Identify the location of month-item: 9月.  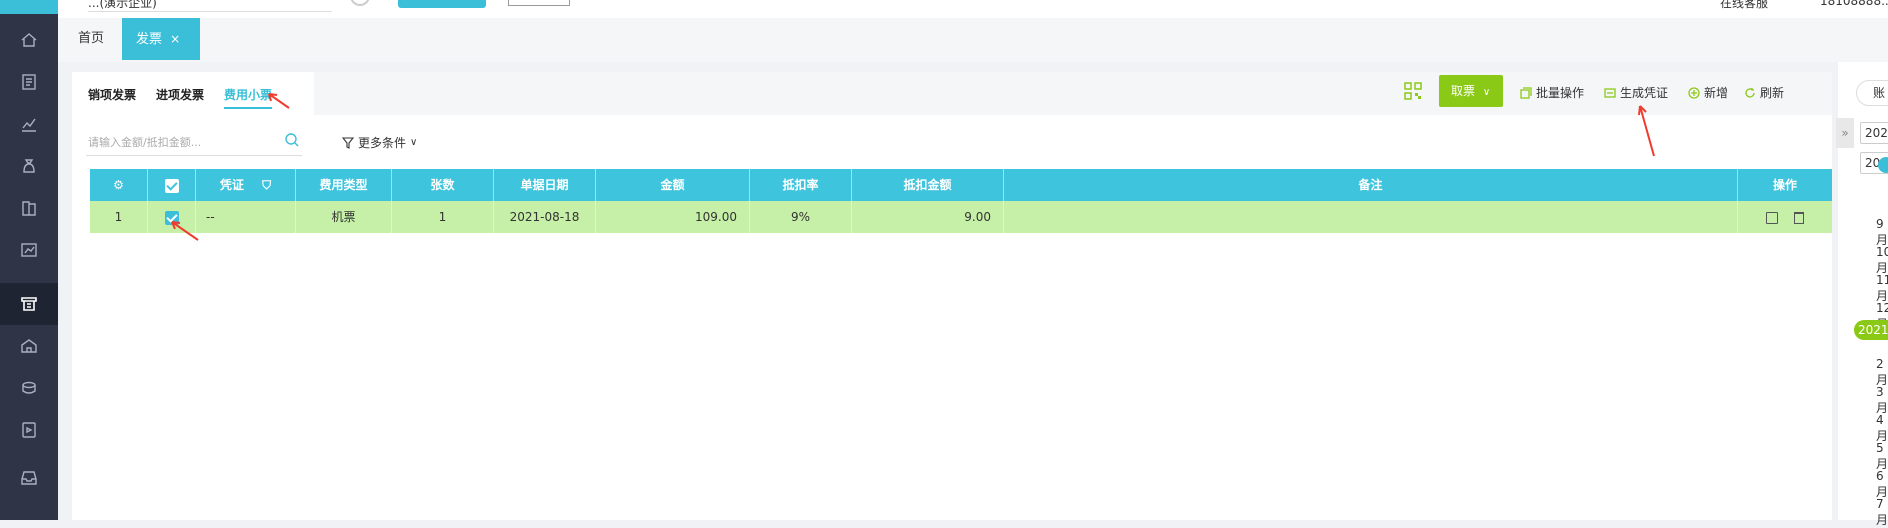
(1882, 232).